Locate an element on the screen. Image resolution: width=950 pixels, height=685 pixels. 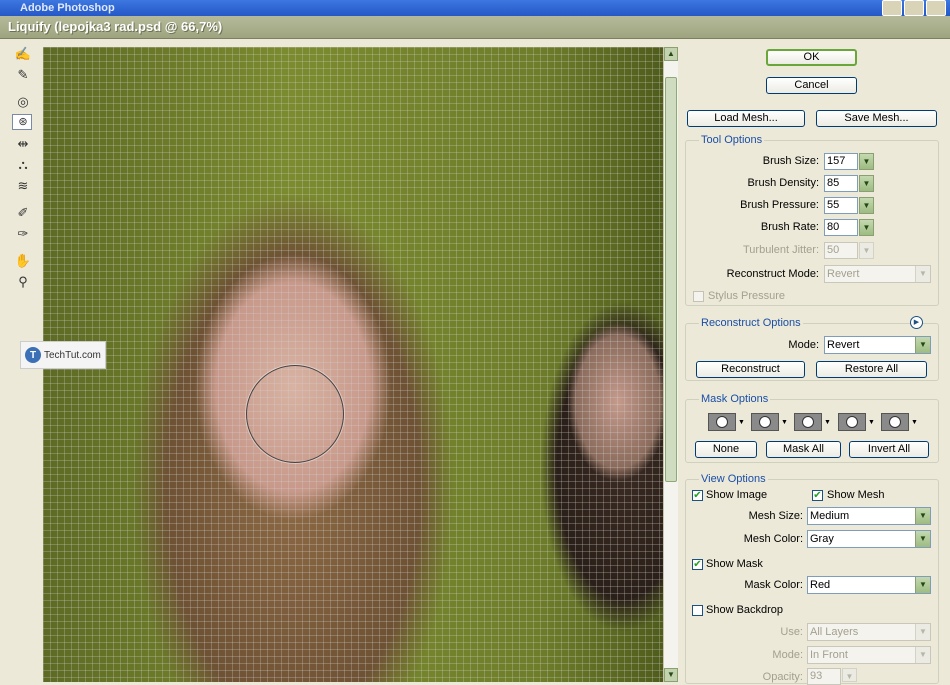
reconstruct-tool-icon: ✎ is located at coordinates (23, 75).